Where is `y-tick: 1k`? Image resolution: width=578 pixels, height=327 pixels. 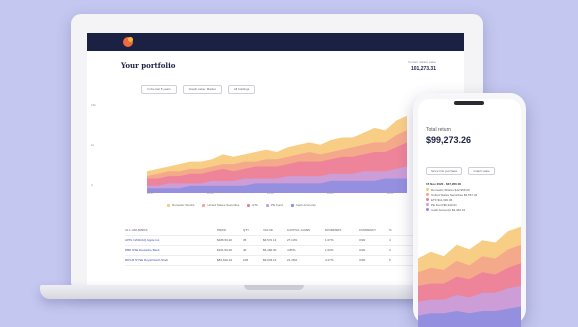 y-tick: 1k is located at coordinates (93, 145).